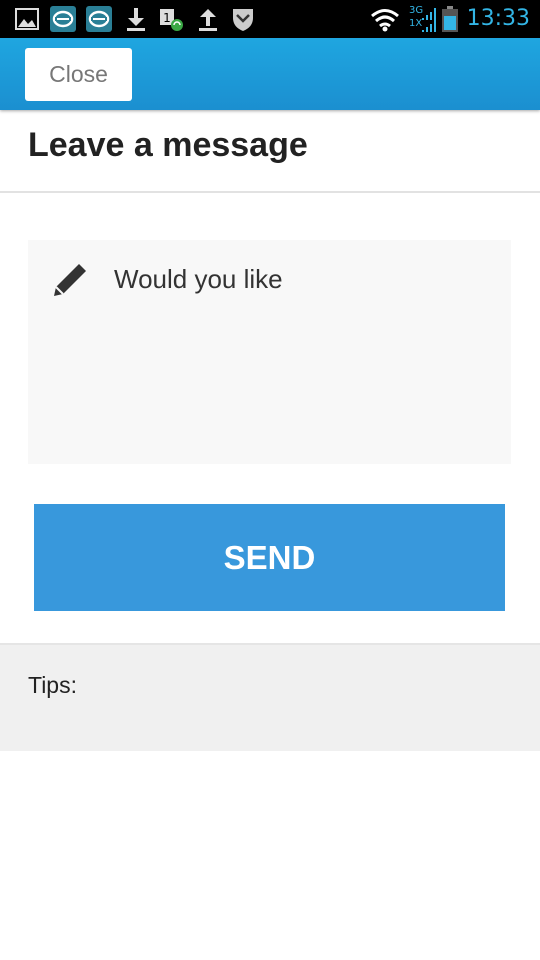  Describe the element at coordinates (243, 20) in the screenshot. I see `shield-icon` at that location.